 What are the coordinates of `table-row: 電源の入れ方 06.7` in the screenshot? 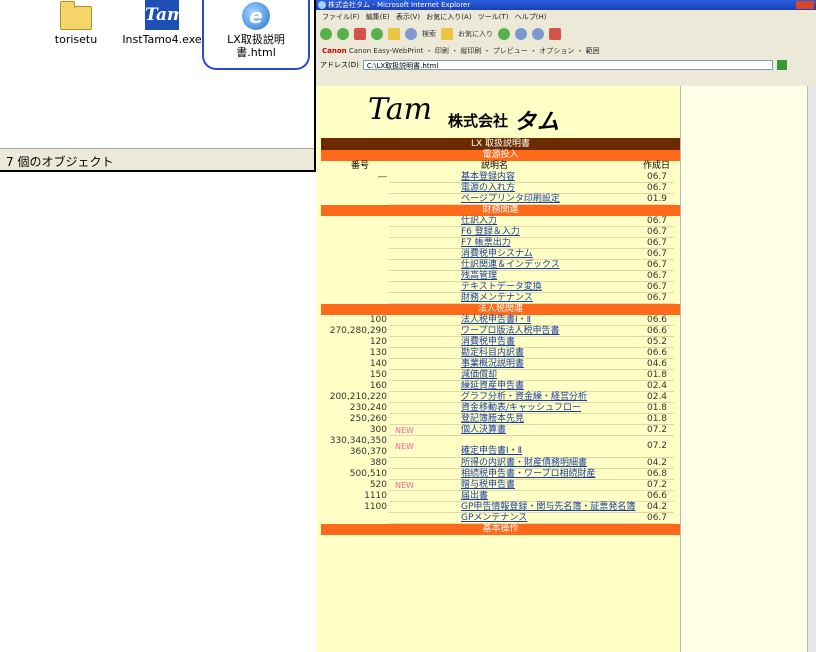 It's located at (500, 188).